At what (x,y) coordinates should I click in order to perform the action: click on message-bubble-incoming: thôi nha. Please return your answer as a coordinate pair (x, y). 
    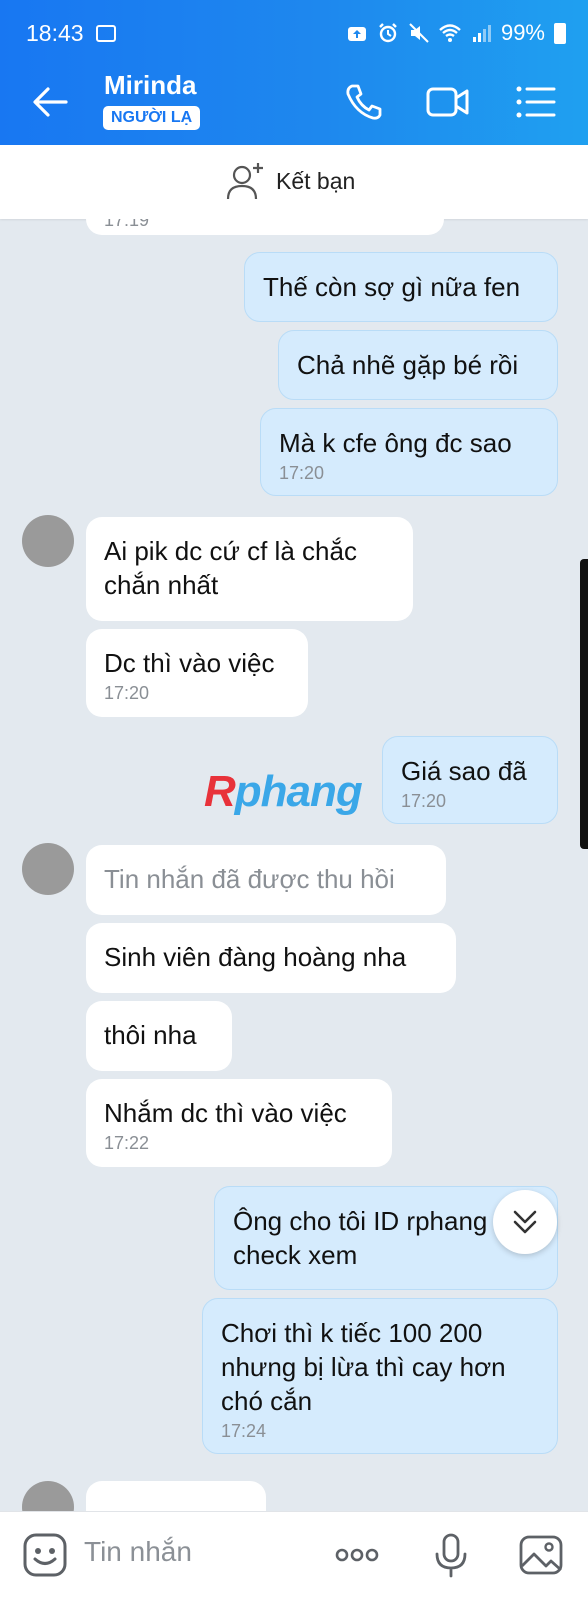
    Looking at the image, I should click on (159, 1036).